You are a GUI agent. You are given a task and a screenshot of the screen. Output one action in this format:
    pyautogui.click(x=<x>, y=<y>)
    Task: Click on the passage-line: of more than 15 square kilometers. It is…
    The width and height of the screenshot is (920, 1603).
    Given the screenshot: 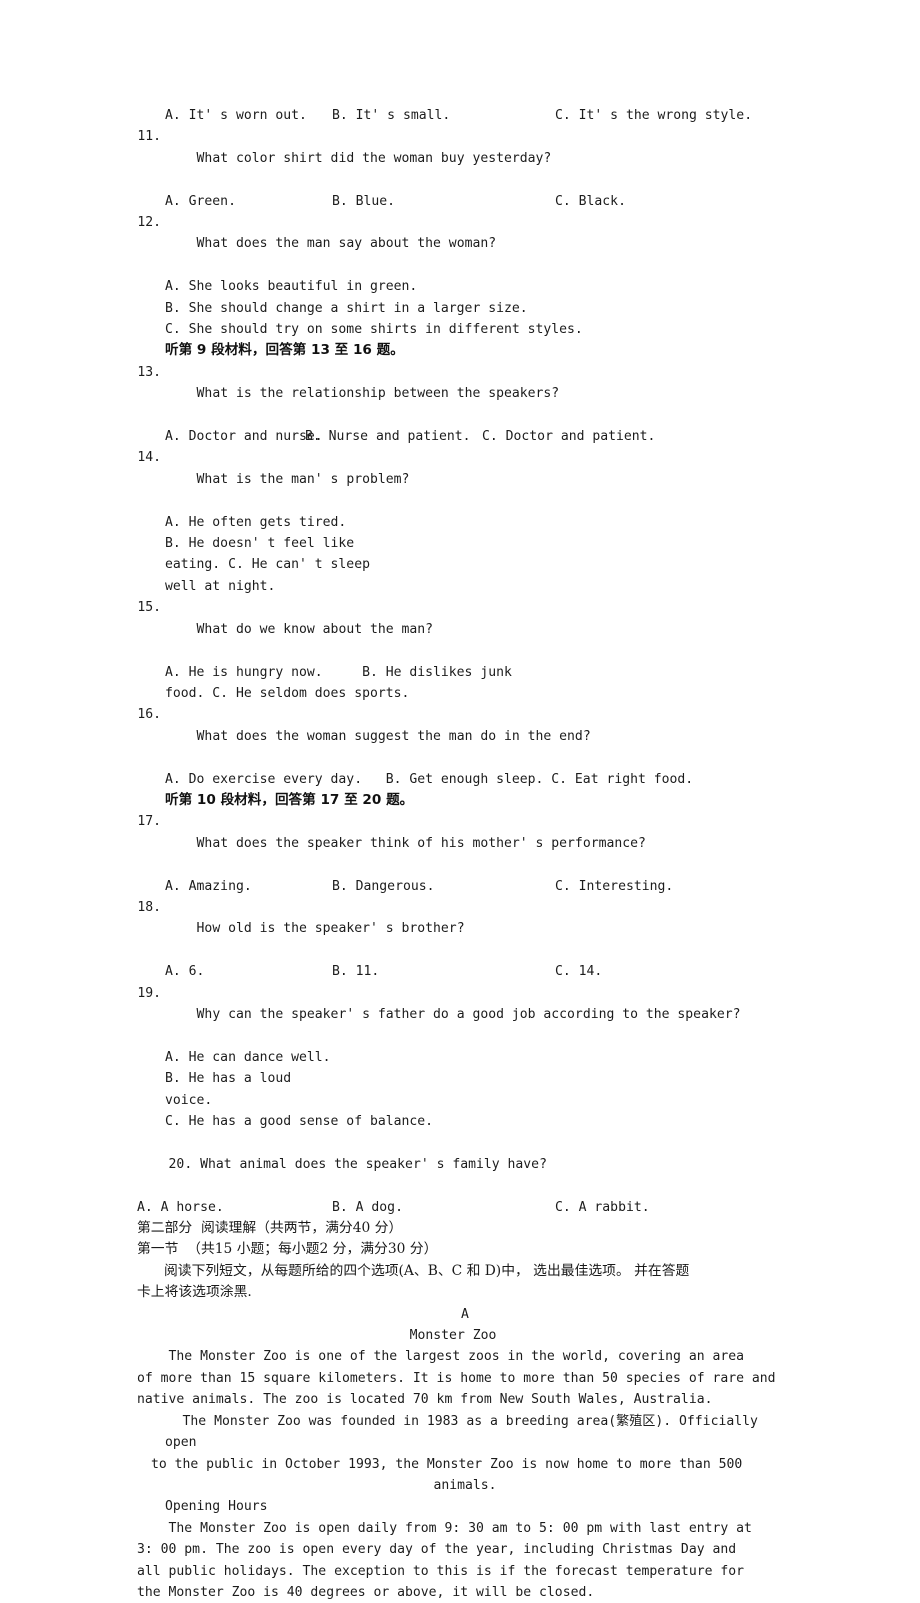 What is the action you would take?
    pyautogui.click(x=456, y=1378)
    